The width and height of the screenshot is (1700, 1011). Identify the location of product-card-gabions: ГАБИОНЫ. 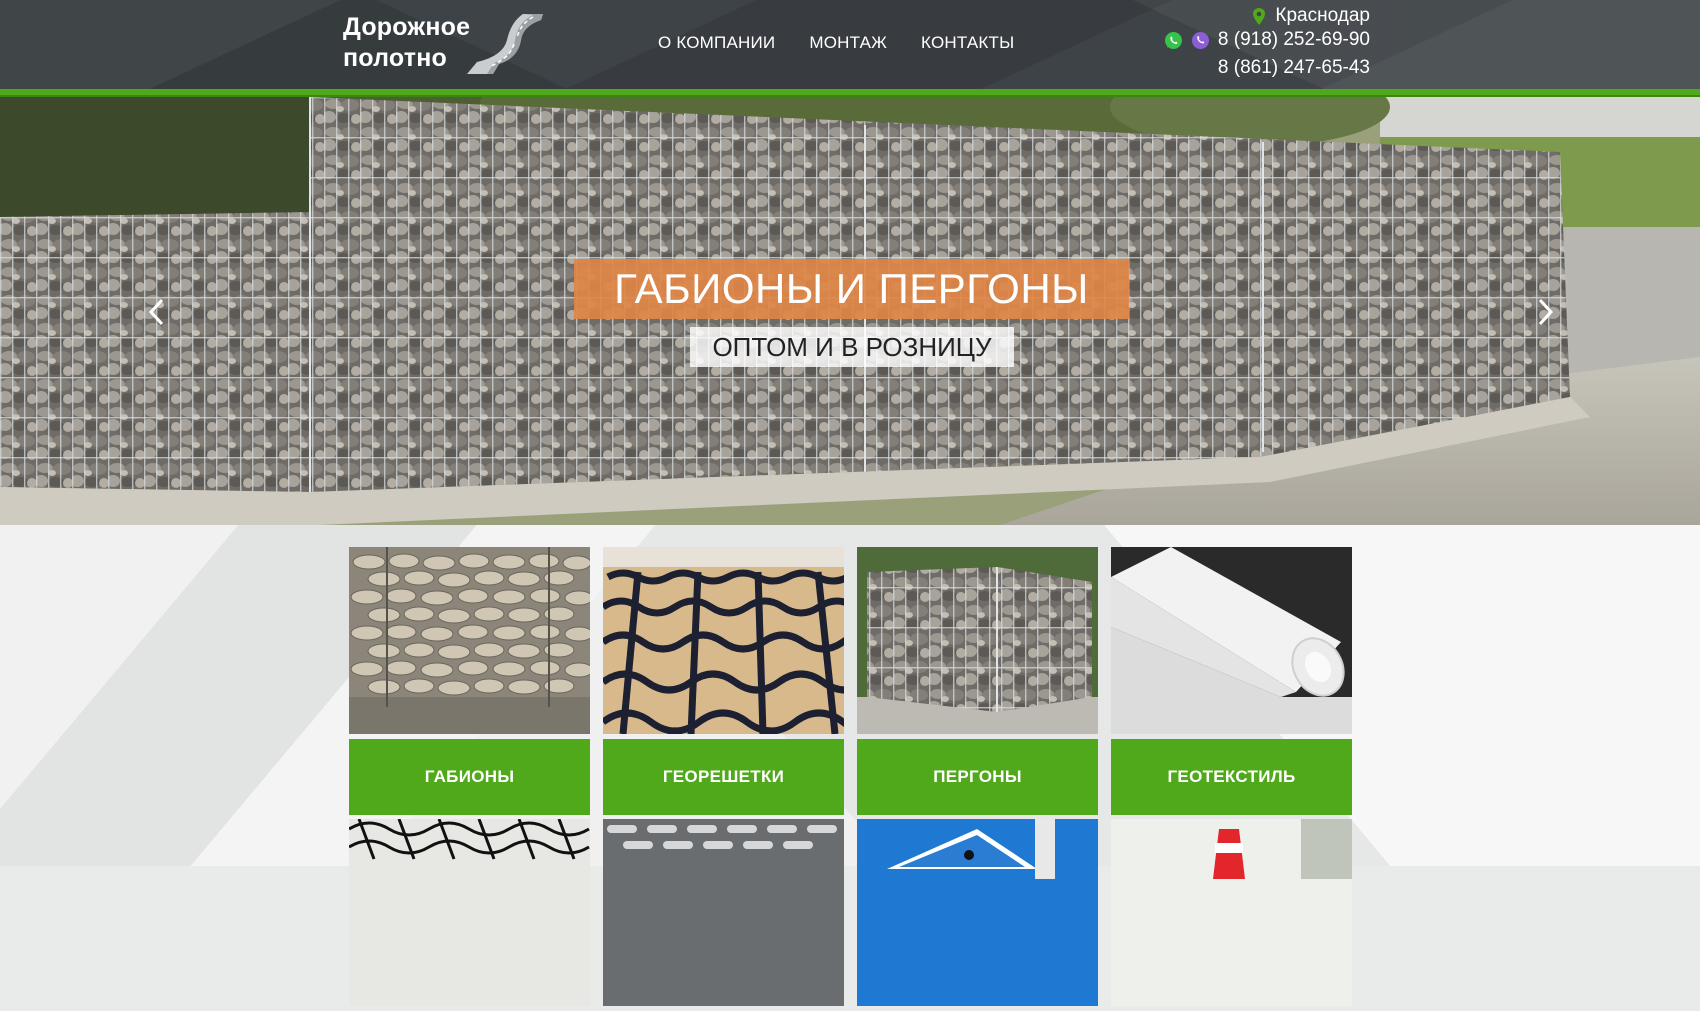
(471, 681).